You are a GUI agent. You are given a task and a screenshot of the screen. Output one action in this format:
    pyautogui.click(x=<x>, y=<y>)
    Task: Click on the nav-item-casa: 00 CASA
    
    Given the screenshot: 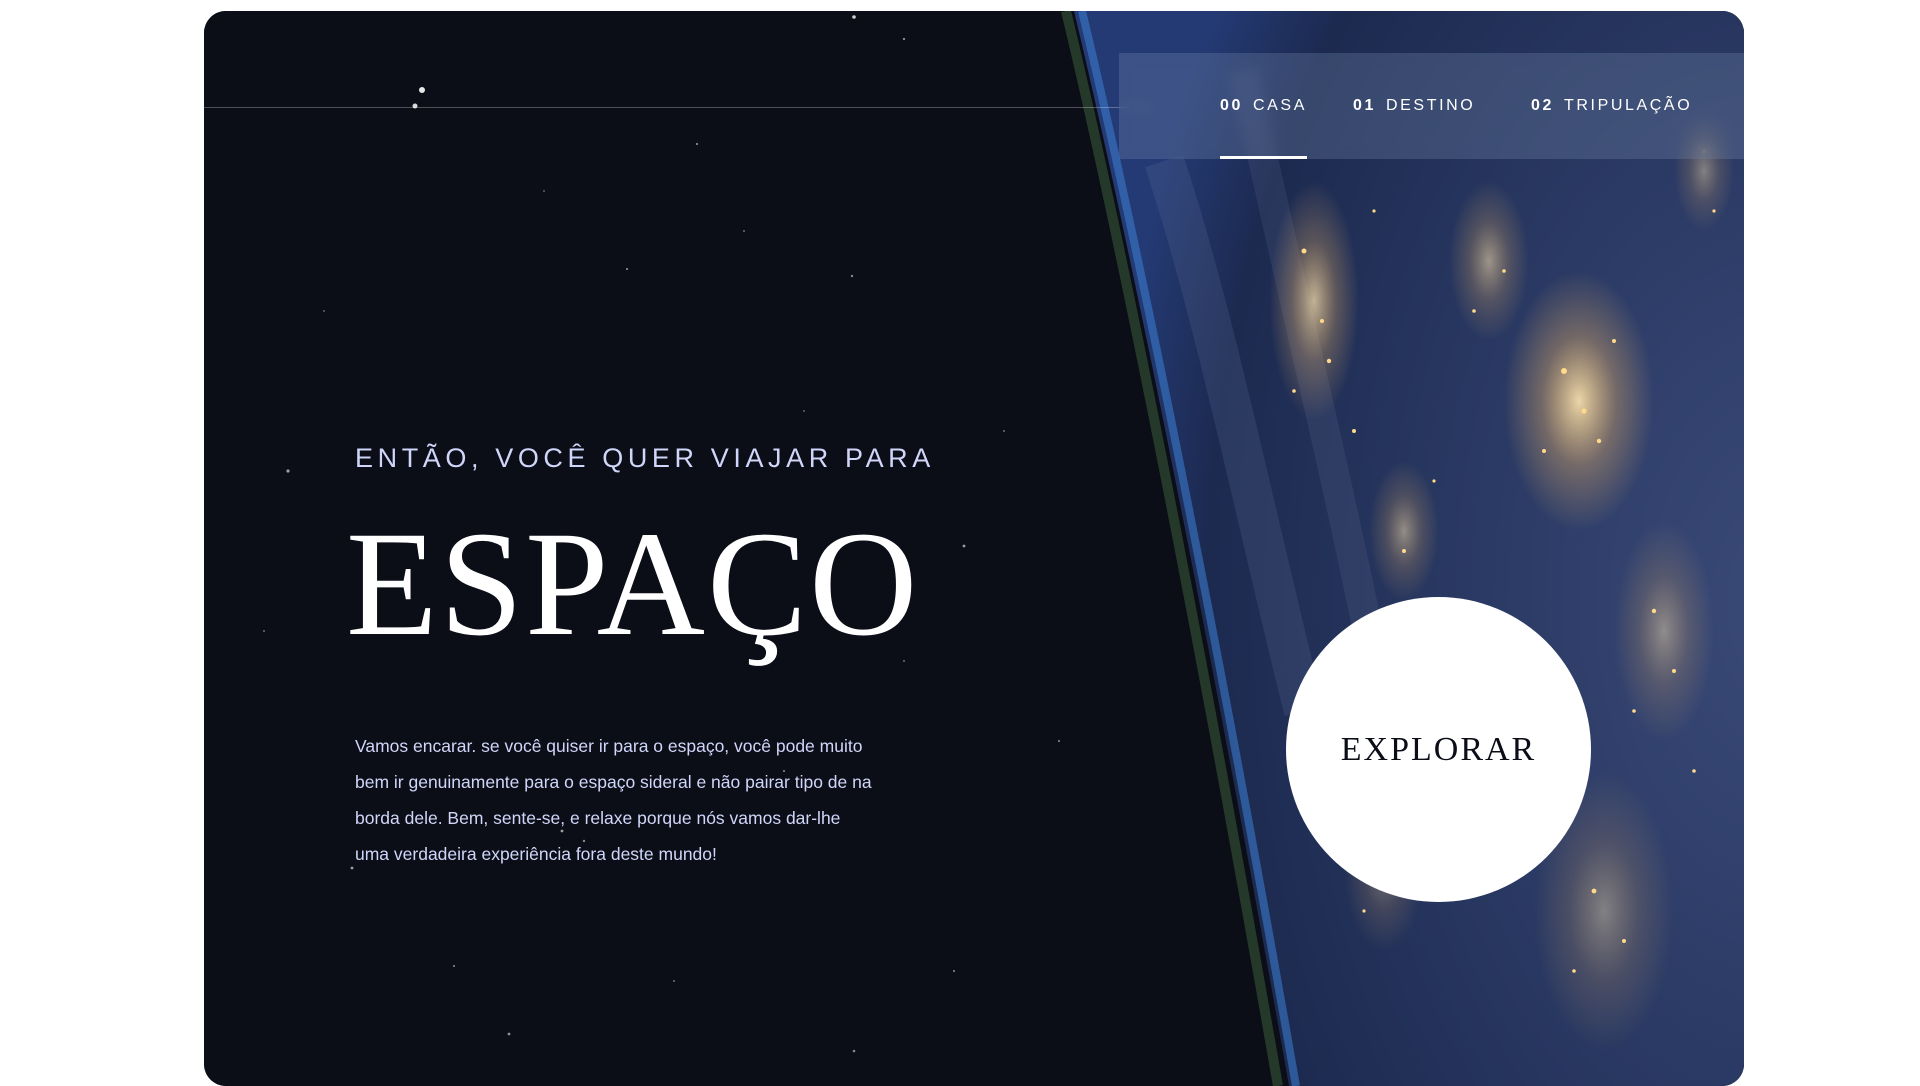 What is the action you would take?
    pyautogui.click(x=1263, y=106)
    